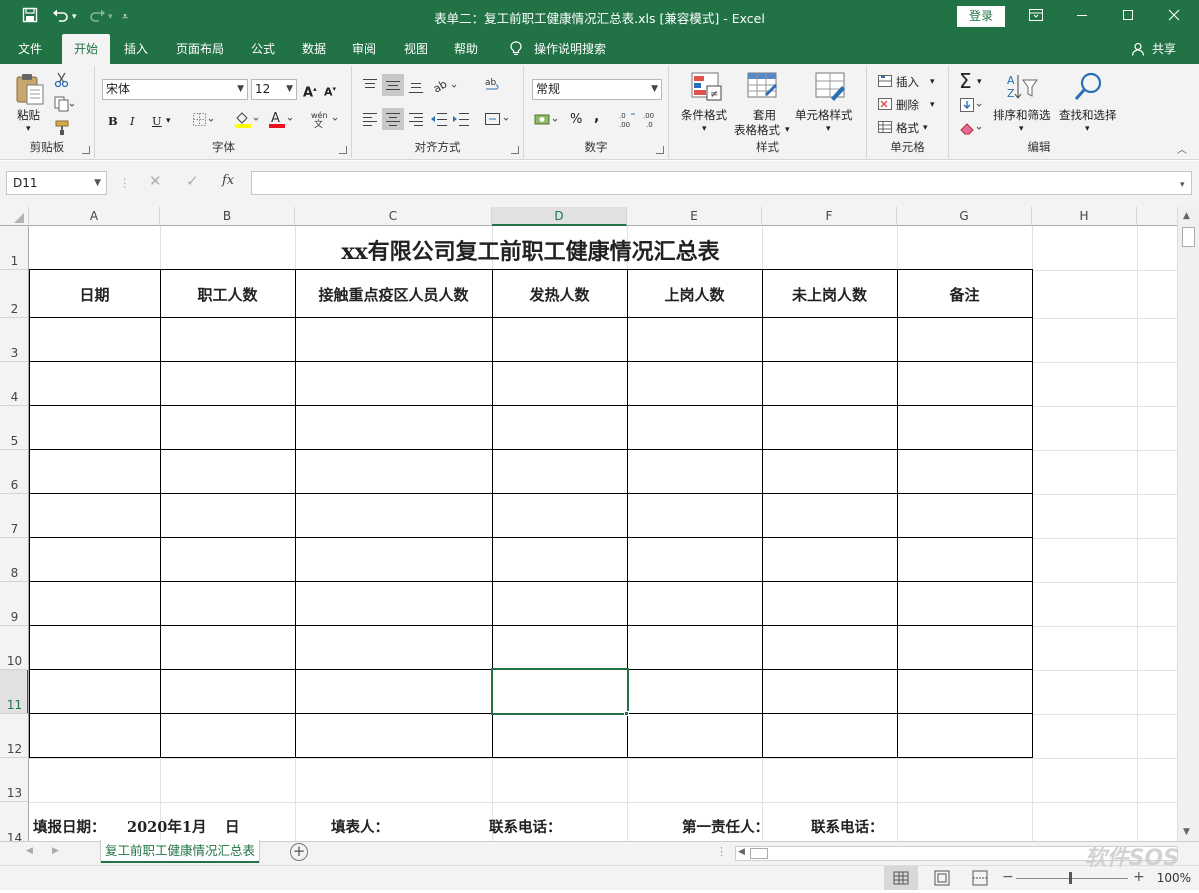  What do you see at coordinates (831, 88) in the screenshot?
I see `cell-styles-icon` at bounding box center [831, 88].